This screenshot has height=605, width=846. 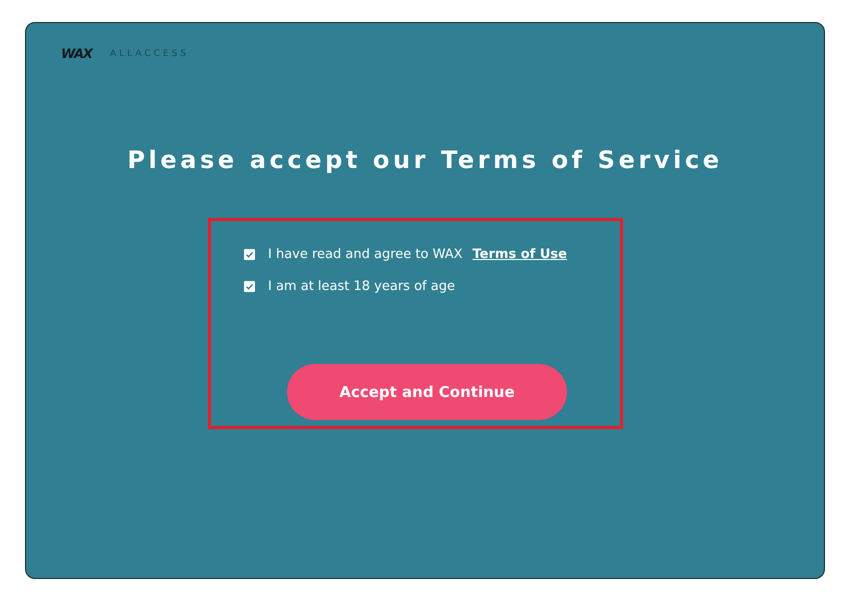 I want to click on agreement-label: I am at least 18 years of age, so click(x=361, y=286).